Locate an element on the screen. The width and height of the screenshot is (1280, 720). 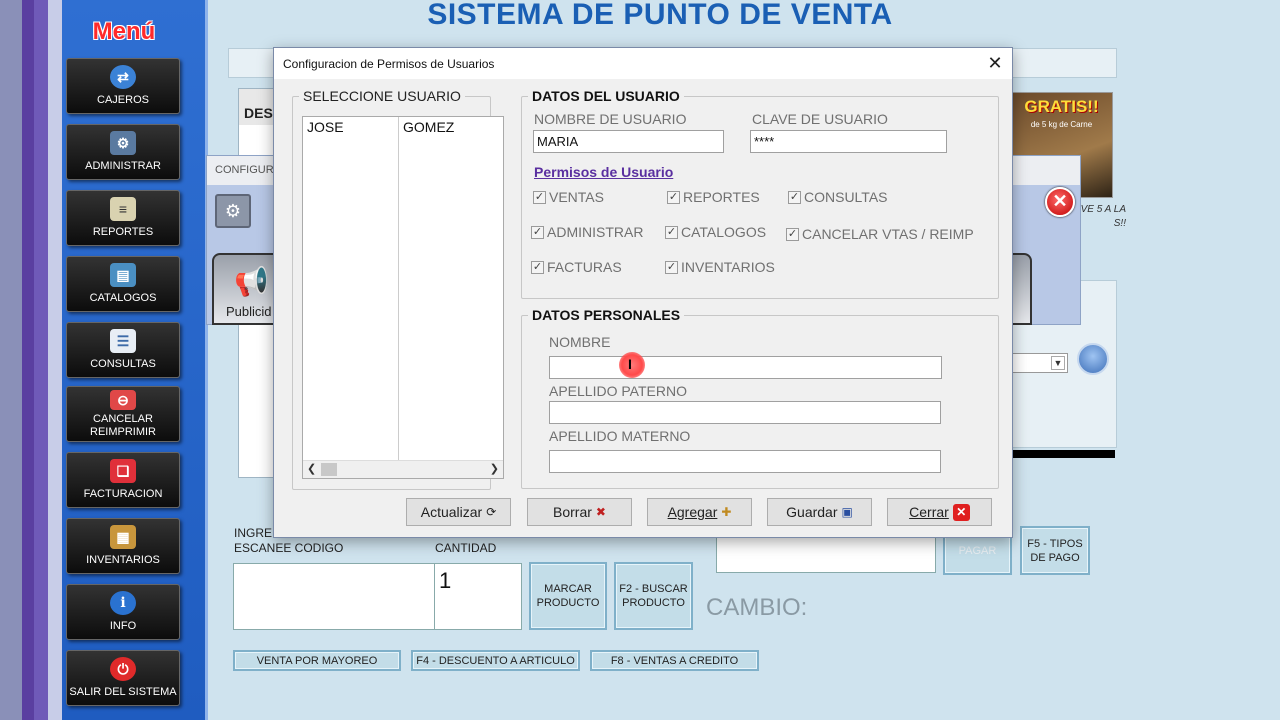
user-last-name: GOMEZ is located at coordinates (429, 127).